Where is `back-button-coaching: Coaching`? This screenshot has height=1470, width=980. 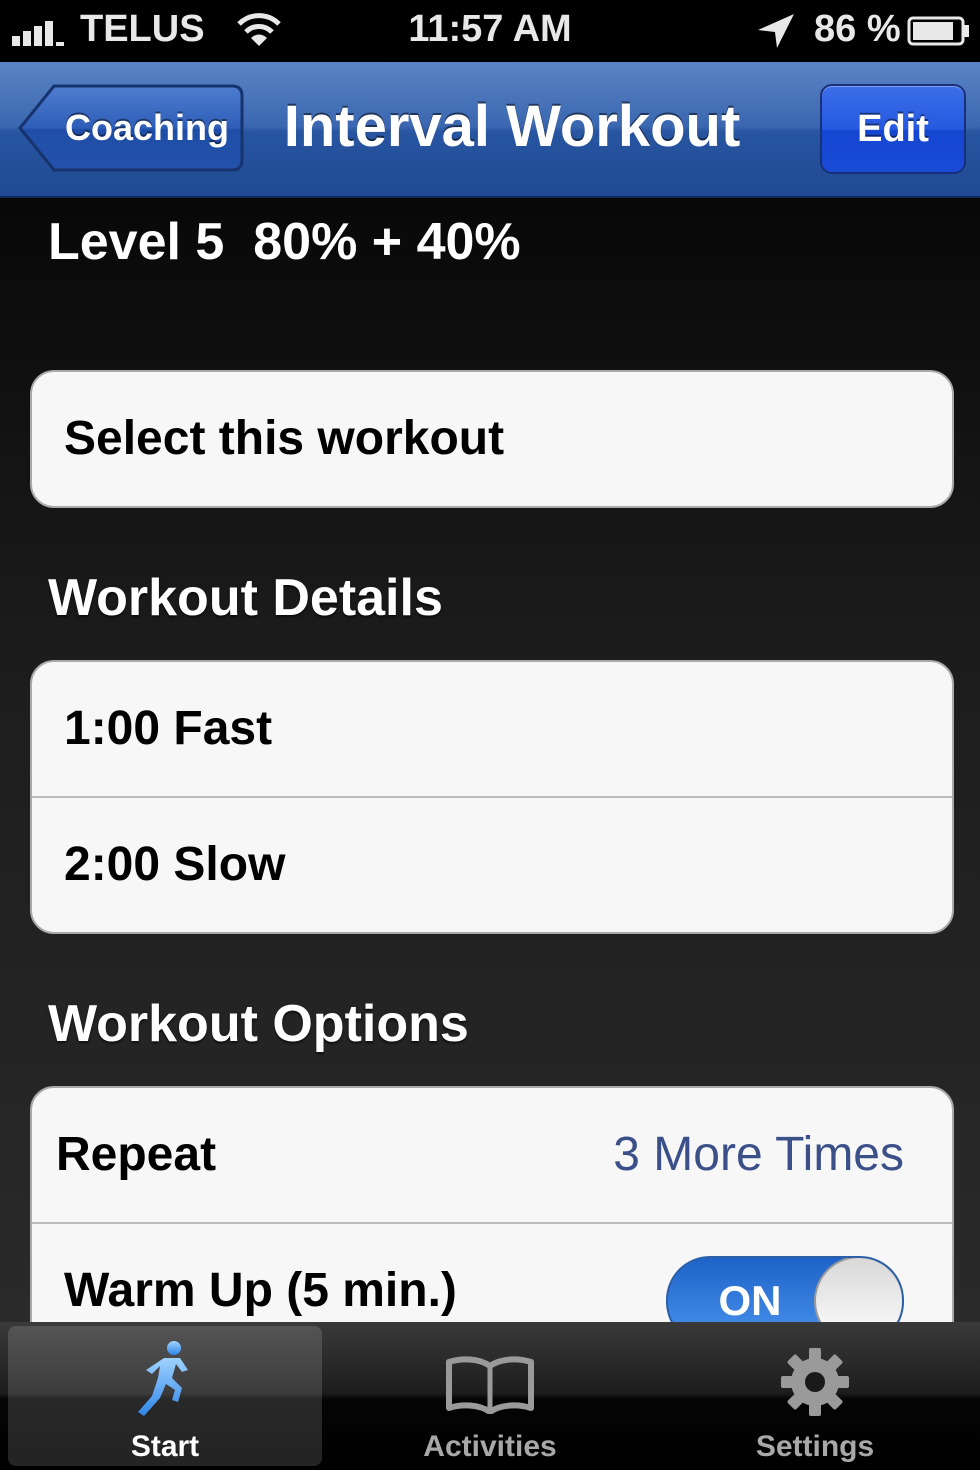 back-button-coaching: Coaching is located at coordinates (131, 128).